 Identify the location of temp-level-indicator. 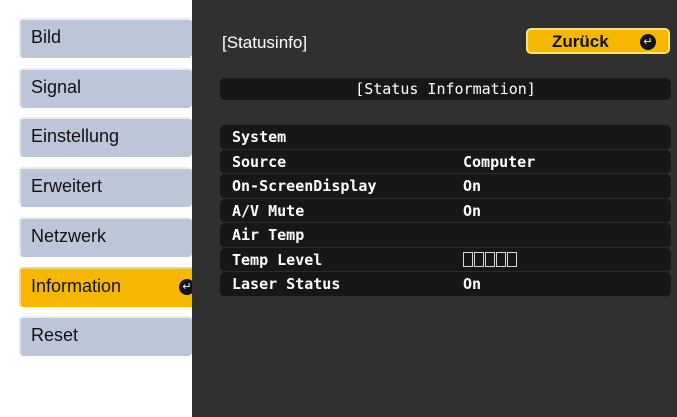
(490, 259).